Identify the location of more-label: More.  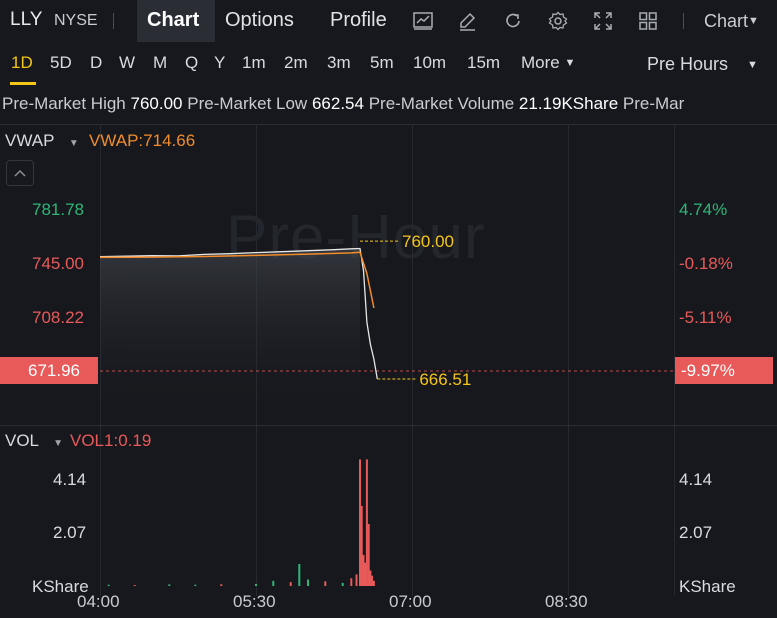
(540, 62).